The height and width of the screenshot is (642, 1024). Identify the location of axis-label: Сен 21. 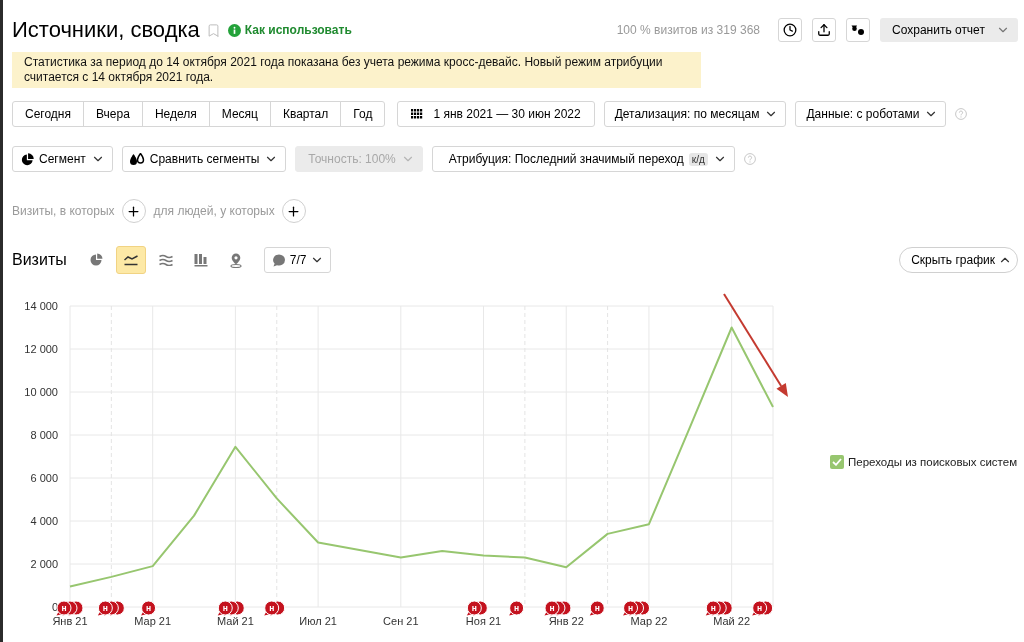
(401, 621).